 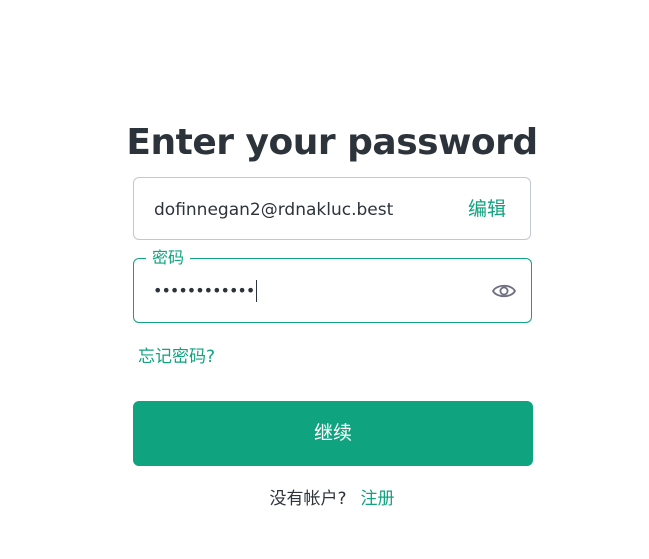 What do you see at coordinates (332, 143) in the screenshot?
I see `page-title: Enter your password` at bounding box center [332, 143].